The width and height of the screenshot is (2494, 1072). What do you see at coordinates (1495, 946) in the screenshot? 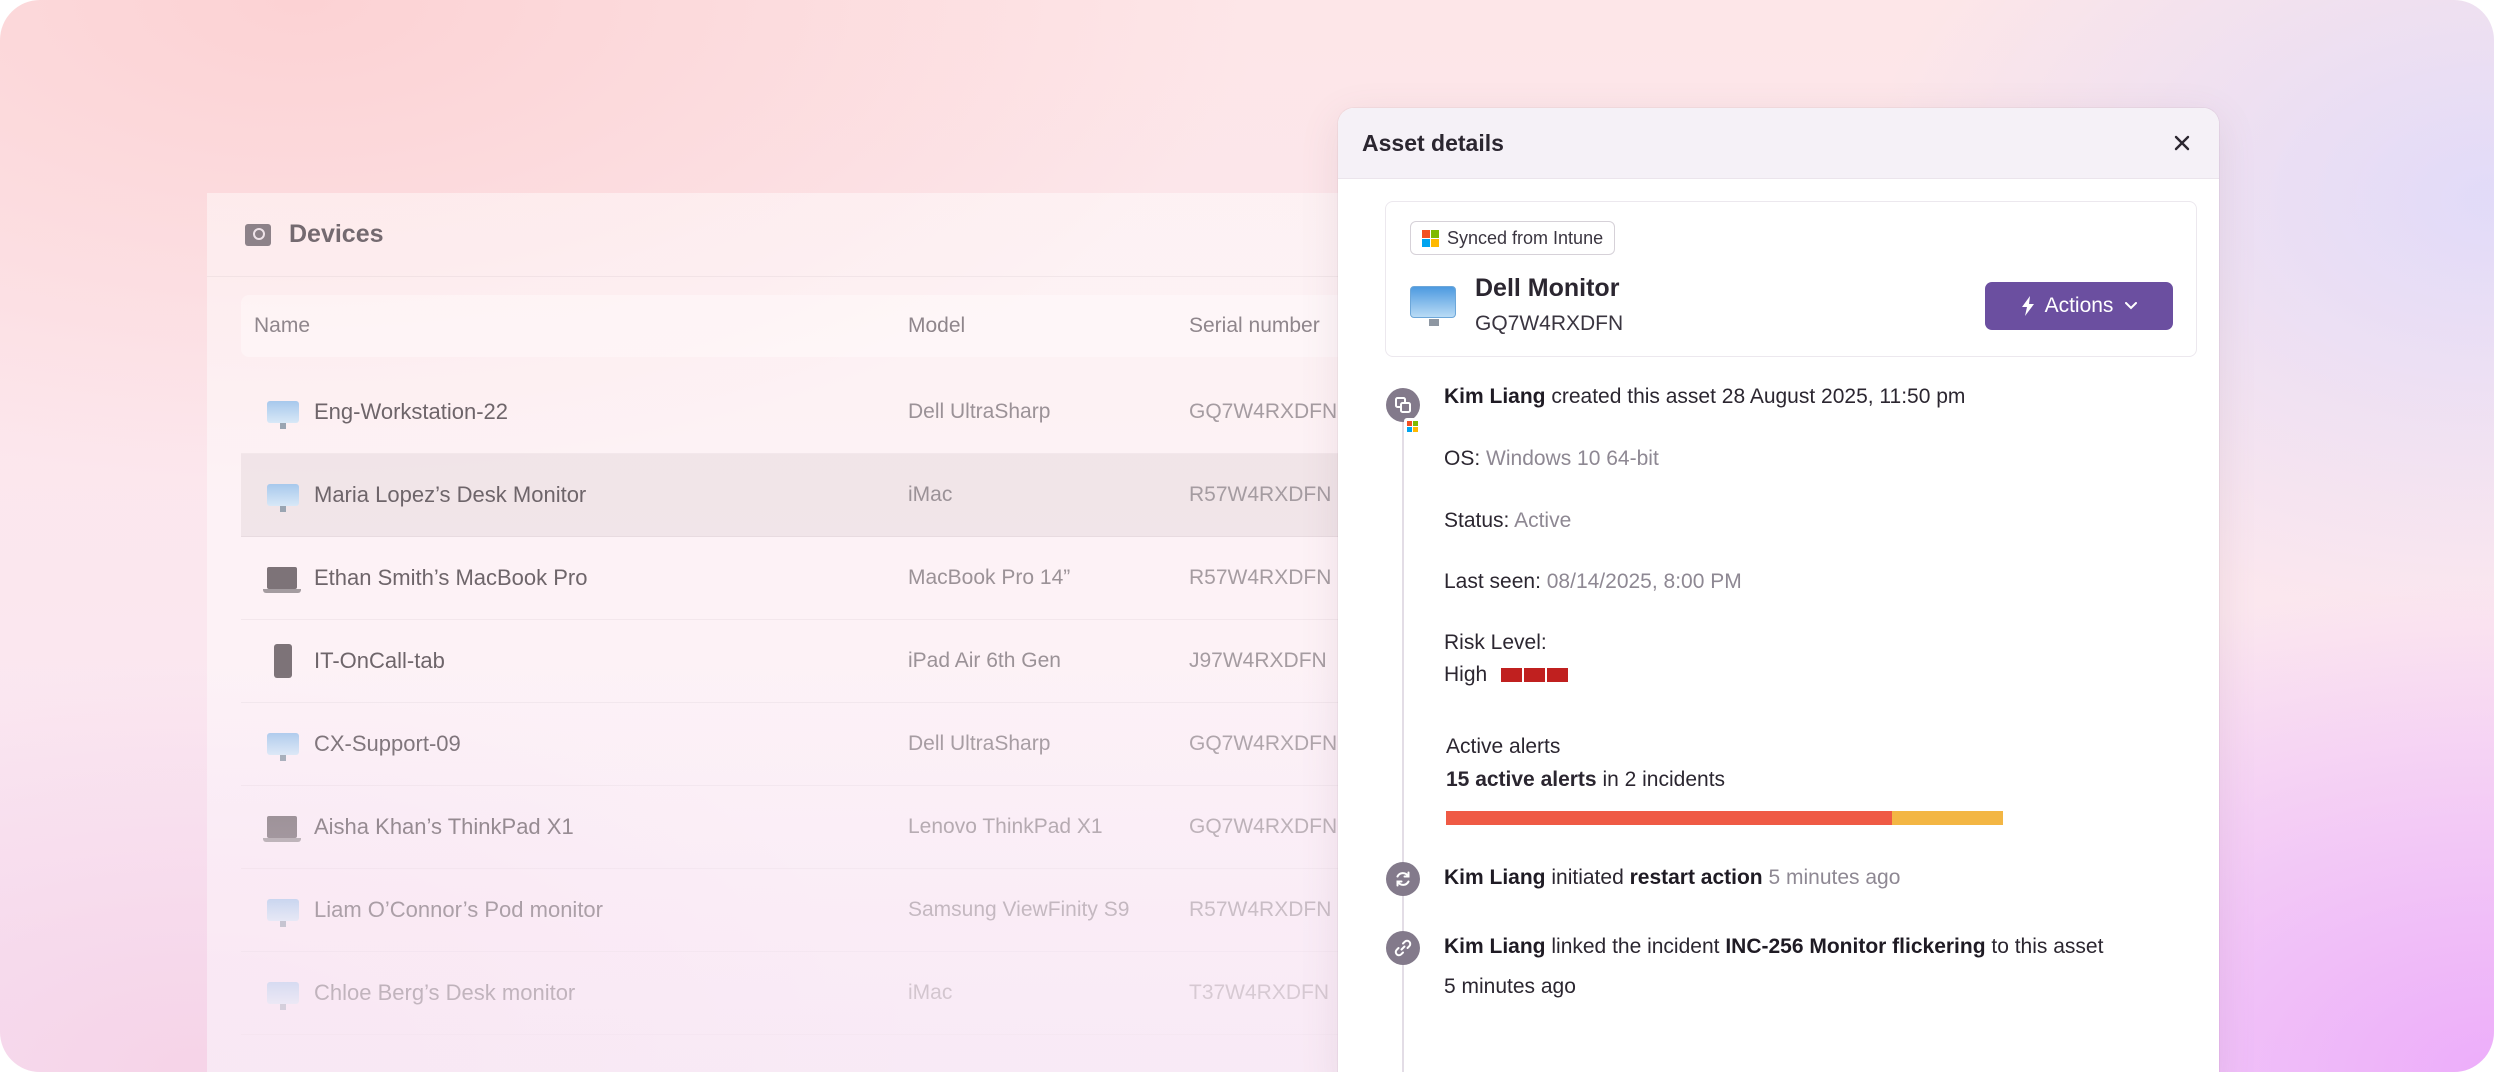
I see `linked-user: Kim Liang` at bounding box center [1495, 946].